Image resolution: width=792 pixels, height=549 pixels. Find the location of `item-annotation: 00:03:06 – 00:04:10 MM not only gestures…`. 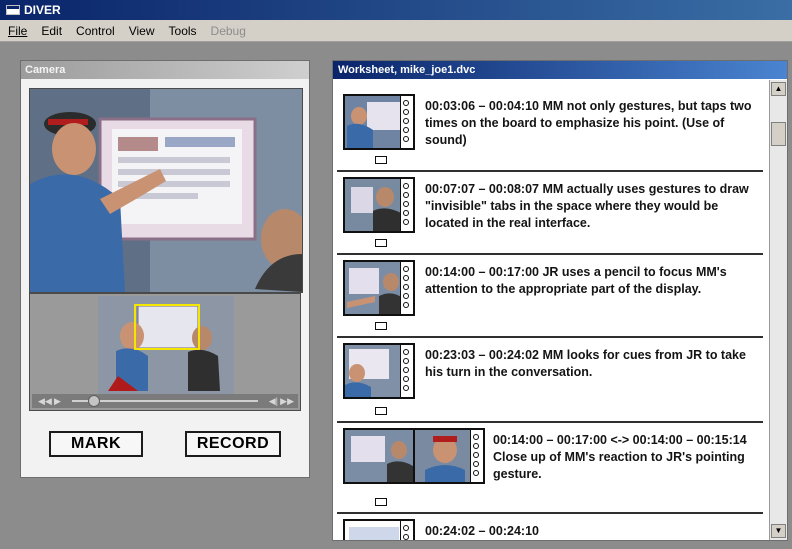

item-annotation: 00:03:06 – 00:04:10 MM not only gestures… is located at coordinates (590, 123).